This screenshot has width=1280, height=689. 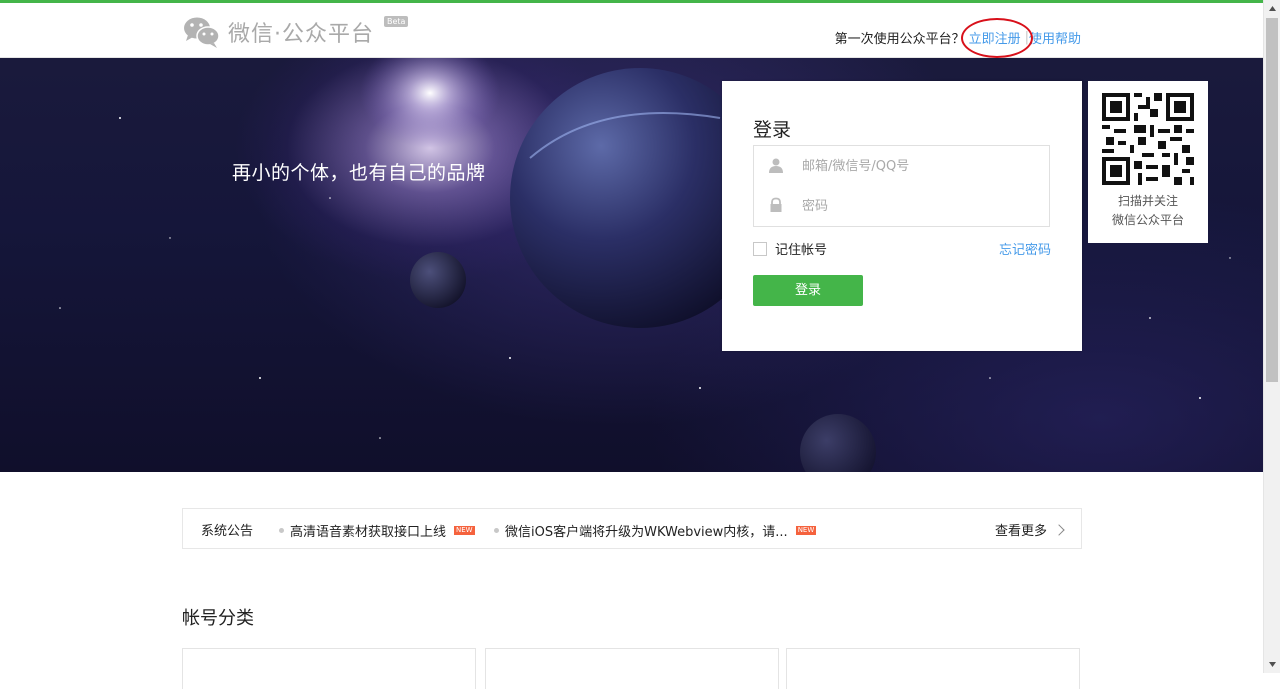 What do you see at coordinates (922, 206) in the screenshot?
I see `password-input` at bounding box center [922, 206].